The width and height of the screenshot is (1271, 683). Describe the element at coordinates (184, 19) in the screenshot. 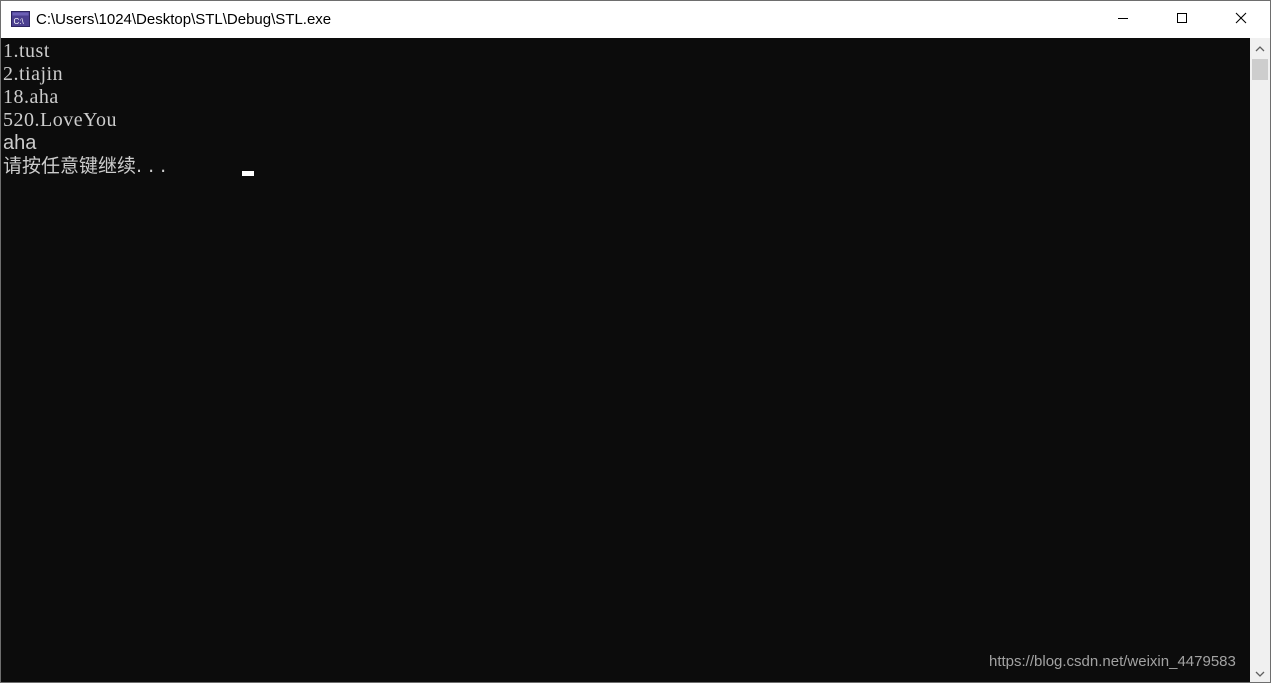

I see `window-title: C:\Users\1024\Desktop\STL\Debug\STL.exe` at that location.